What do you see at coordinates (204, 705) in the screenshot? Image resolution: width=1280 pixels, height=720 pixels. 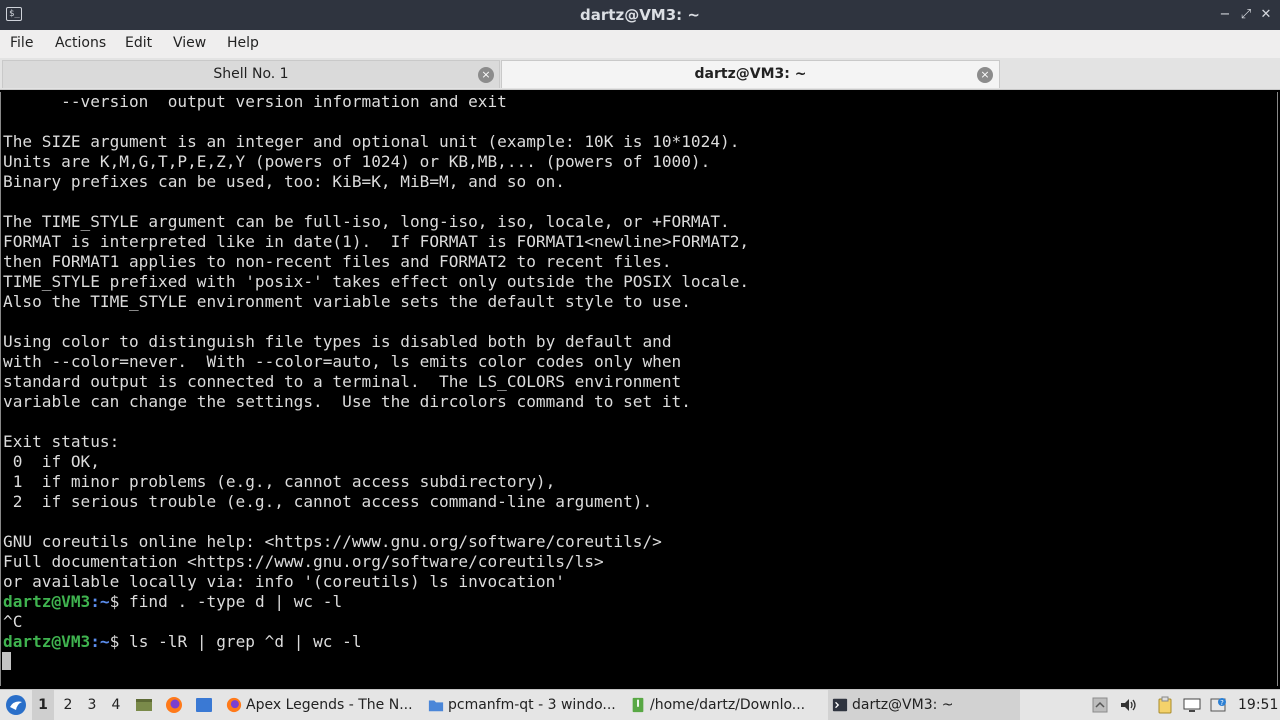 I see `file-manager-launcher-icon` at bounding box center [204, 705].